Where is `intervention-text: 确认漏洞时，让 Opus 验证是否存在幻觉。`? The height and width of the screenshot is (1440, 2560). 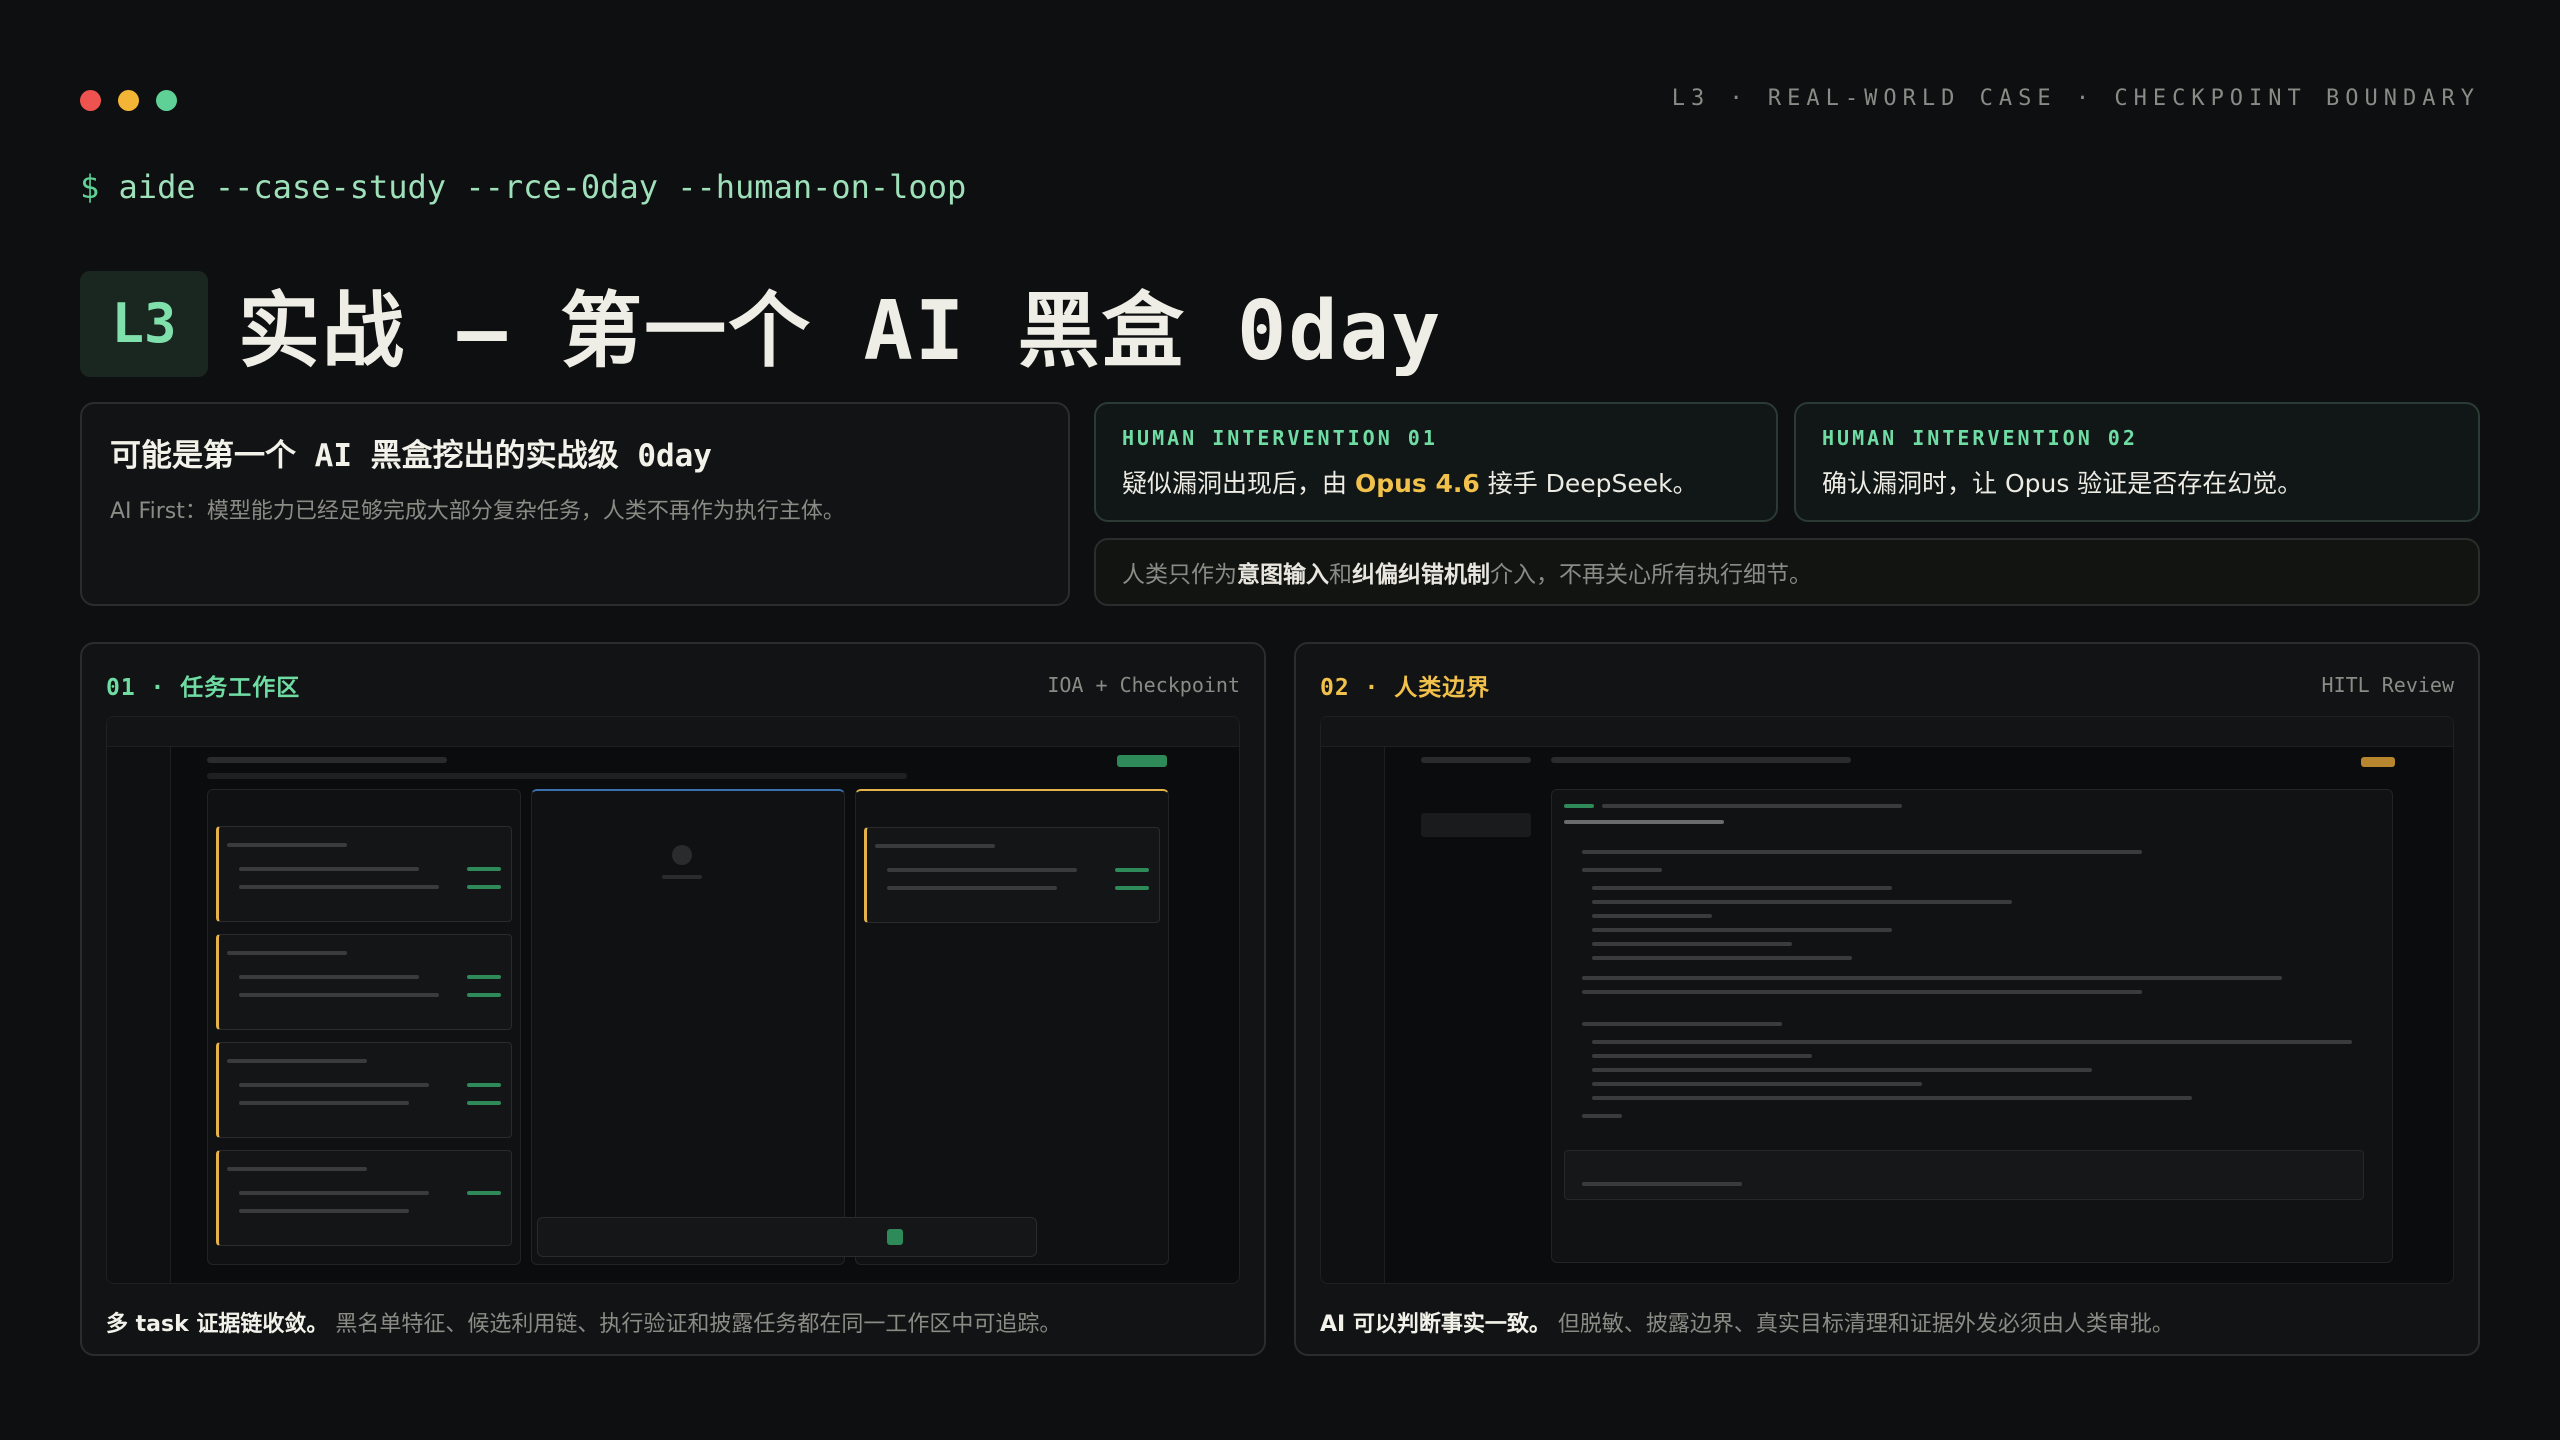
intervention-text: 确认漏洞时，让 Opus 验证是否存在幻觉。 is located at coordinates (2062, 483).